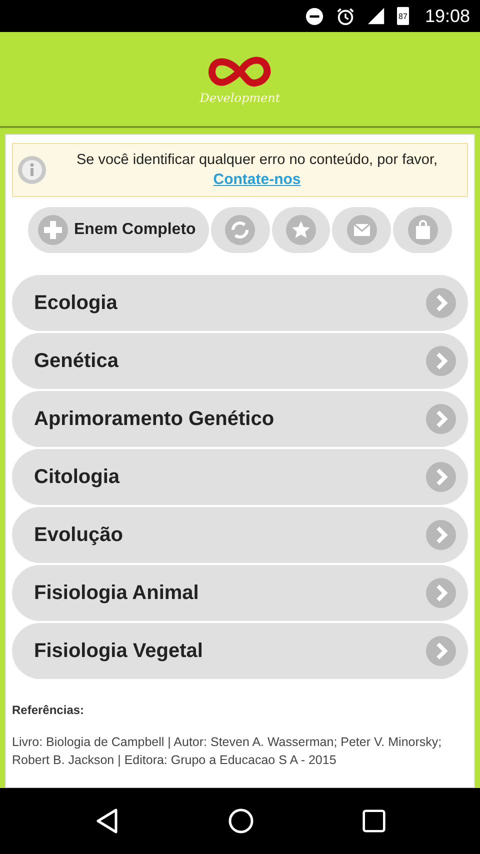 The width and height of the screenshot is (480, 854). What do you see at coordinates (240, 593) in the screenshot?
I see `topic-item: Fisiologia Animal` at bounding box center [240, 593].